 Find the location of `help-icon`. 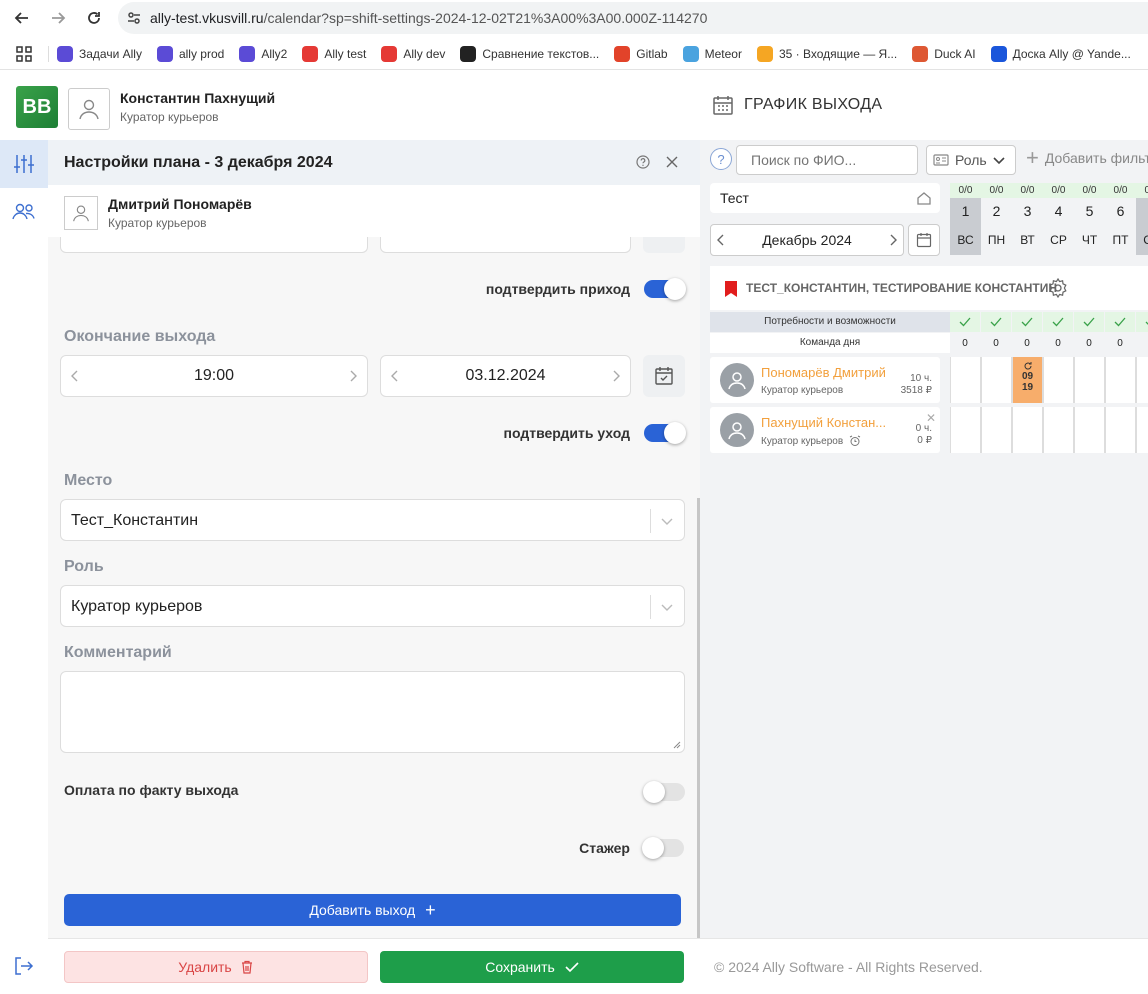

help-icon is located at coordinates (643, 162).